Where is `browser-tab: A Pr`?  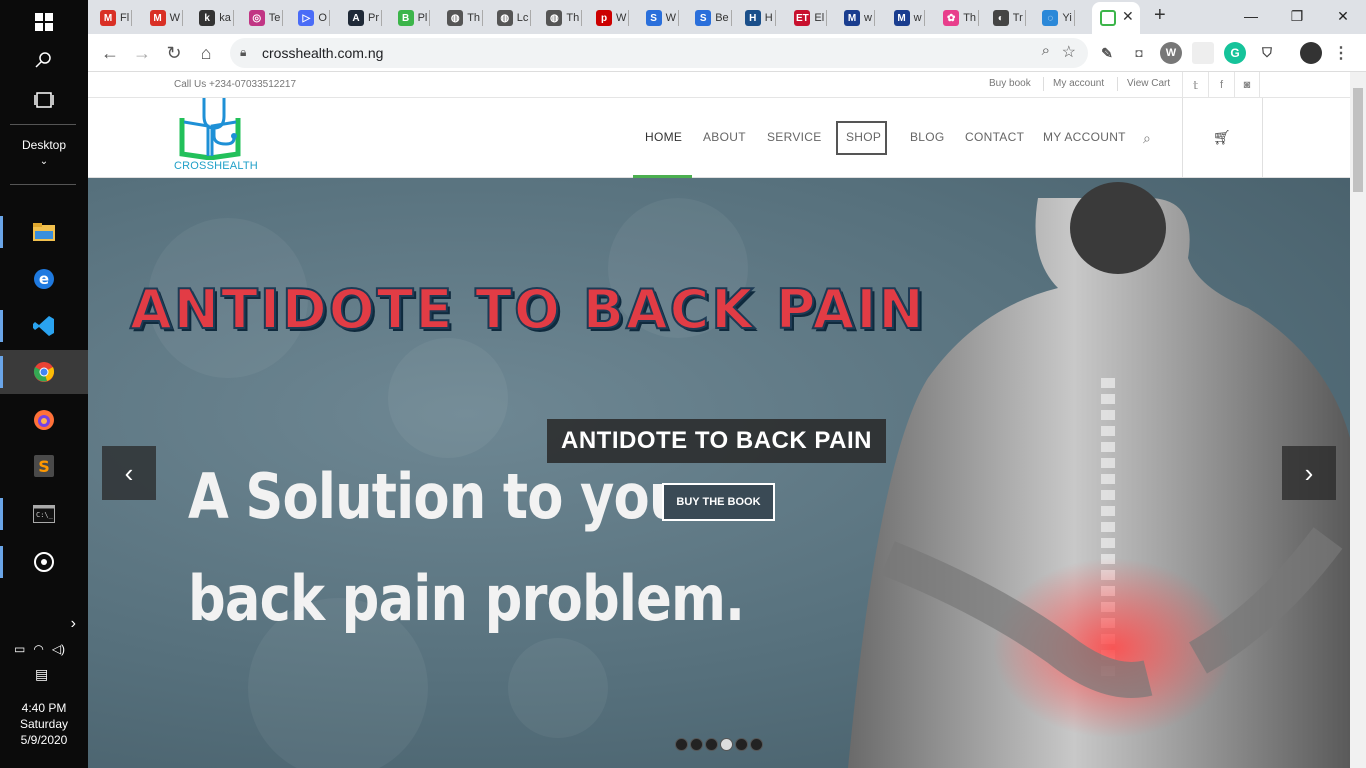
browser-tab: A Pr is located at coordinates (365, 18).